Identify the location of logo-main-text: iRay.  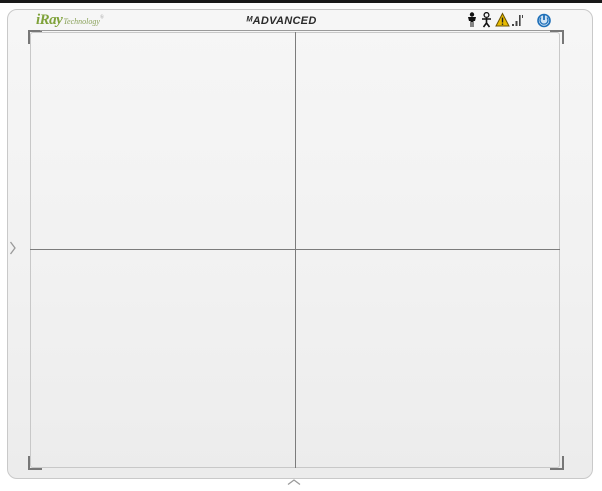
(49, 20).